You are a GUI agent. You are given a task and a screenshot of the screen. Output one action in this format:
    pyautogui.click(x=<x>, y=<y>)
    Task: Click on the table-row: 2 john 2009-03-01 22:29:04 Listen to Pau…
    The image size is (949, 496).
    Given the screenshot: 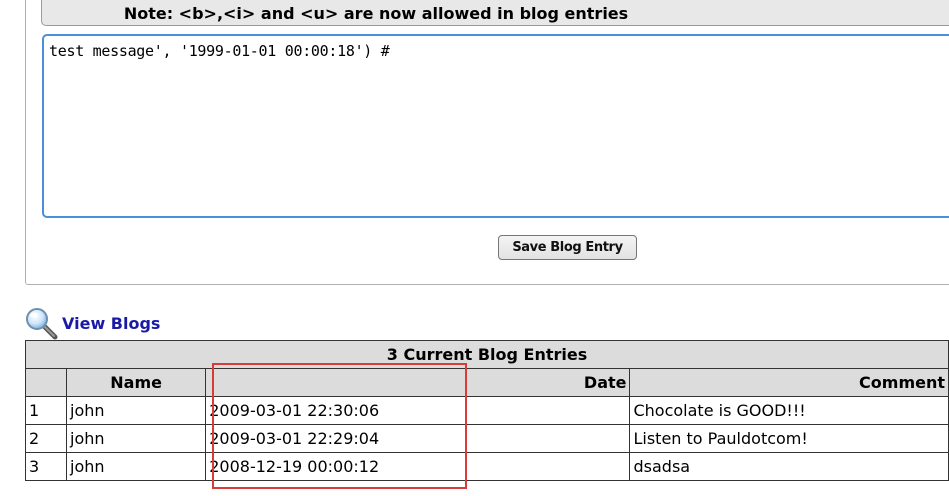 What is the action you would take?
    pyautogui.click(x=487, y=438)
    